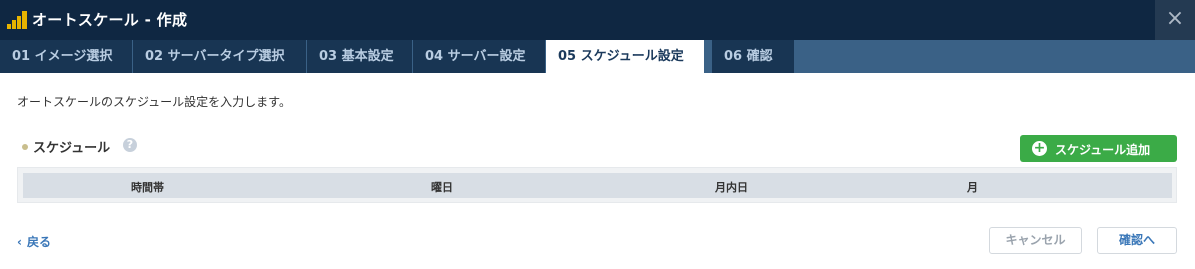  I want to click on cancel-button: キャンセル, so click(1035, 240).